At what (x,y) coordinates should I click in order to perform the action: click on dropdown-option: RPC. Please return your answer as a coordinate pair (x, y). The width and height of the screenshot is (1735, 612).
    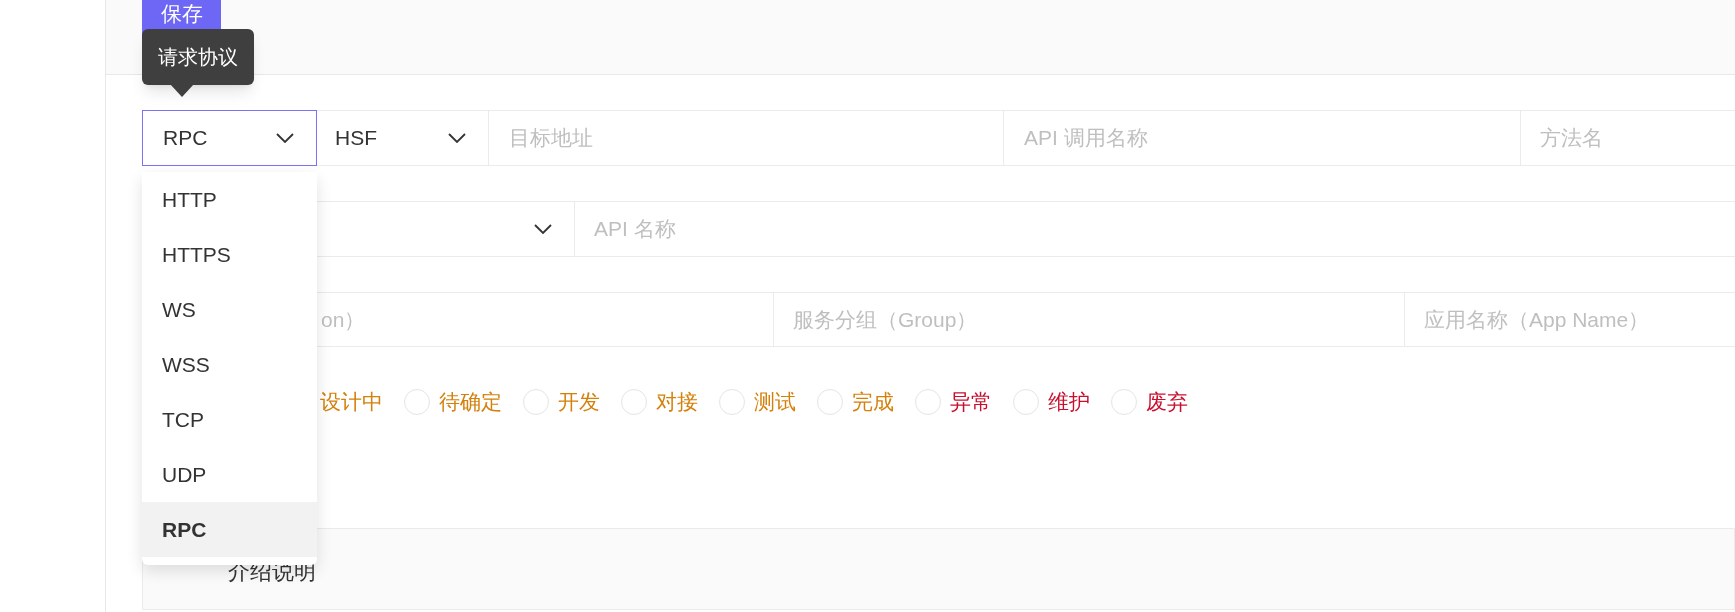
    Looking at the image, I should click on (229, 529).